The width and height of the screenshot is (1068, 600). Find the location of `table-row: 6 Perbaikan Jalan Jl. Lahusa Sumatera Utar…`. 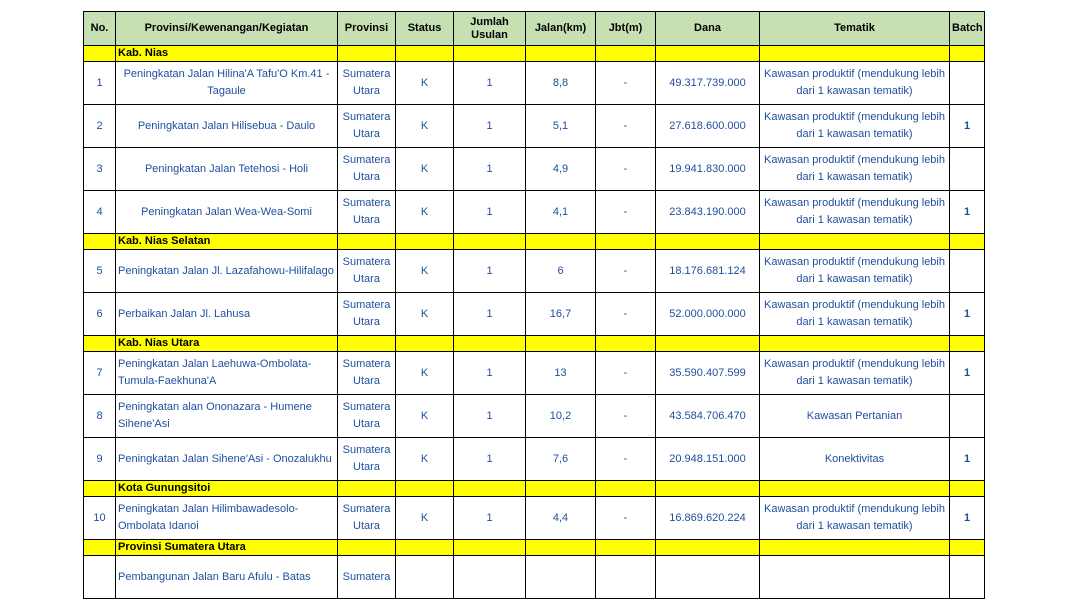

table-row: 6 Perbaikan Jalan Jl. Lahusa Sumatera Utar… is located at coordinates (534, 314).